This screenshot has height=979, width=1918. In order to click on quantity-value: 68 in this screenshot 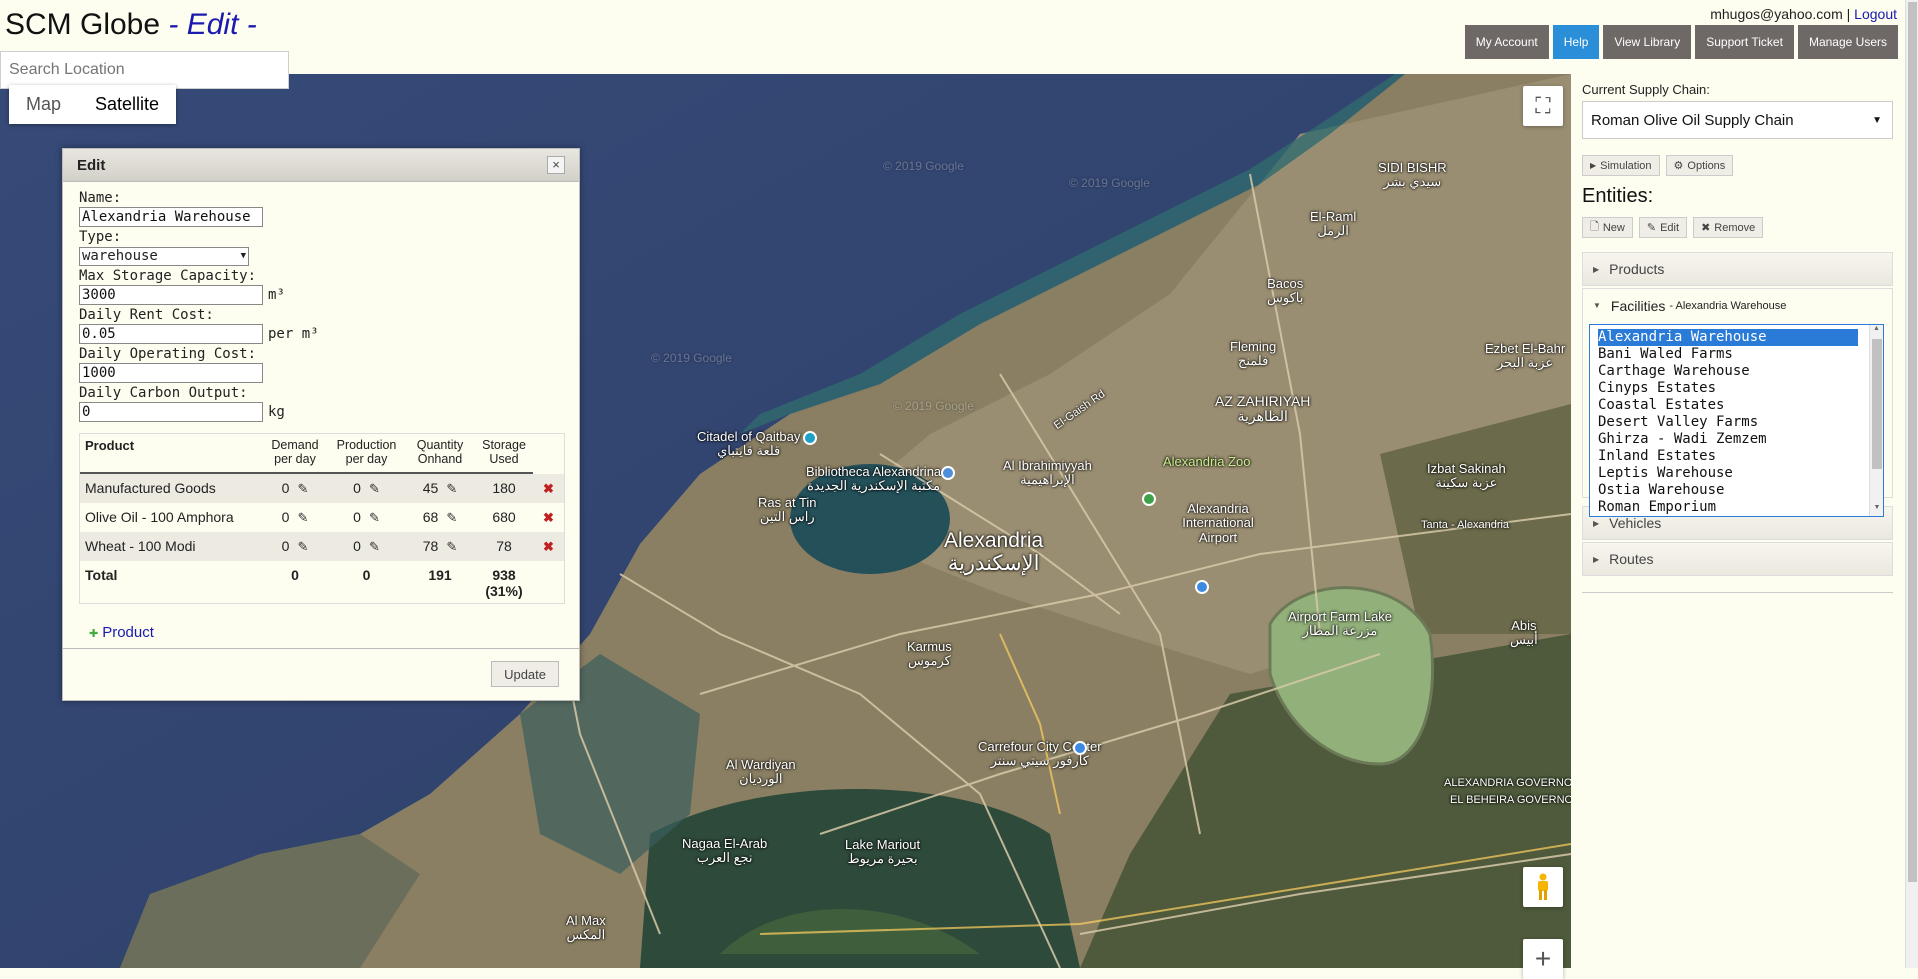, I will do `click(430, 517)`.